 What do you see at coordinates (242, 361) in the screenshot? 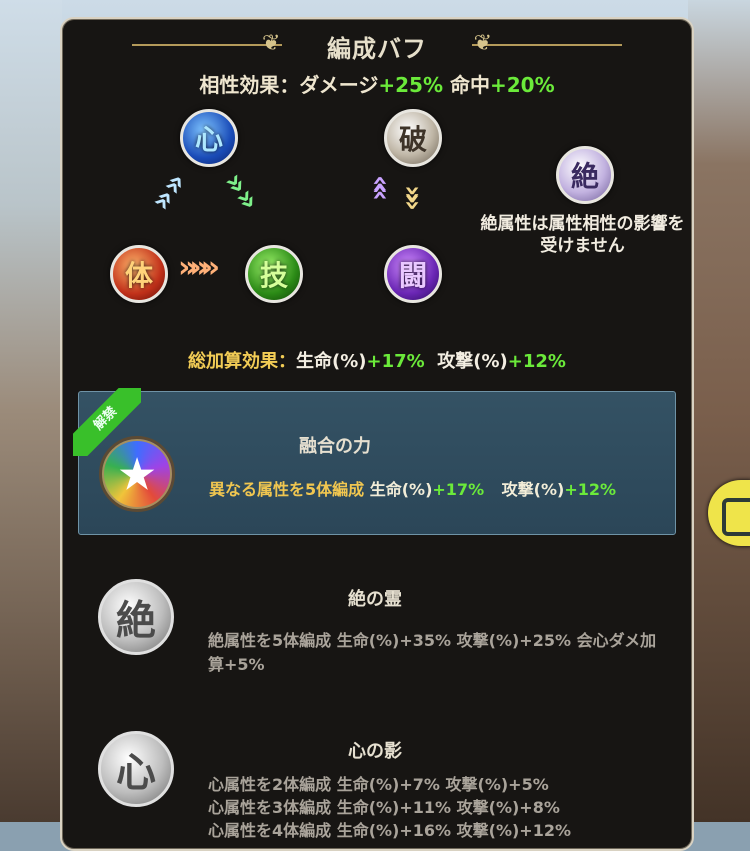
I see `total-label: 総加算効果：` at bounding box center [242, 361].